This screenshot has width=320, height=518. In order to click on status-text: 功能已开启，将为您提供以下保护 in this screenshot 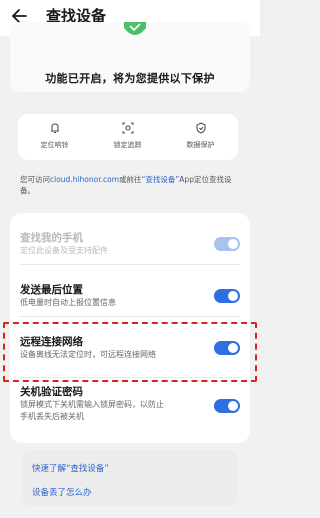, I will do `click(130, 78)`.